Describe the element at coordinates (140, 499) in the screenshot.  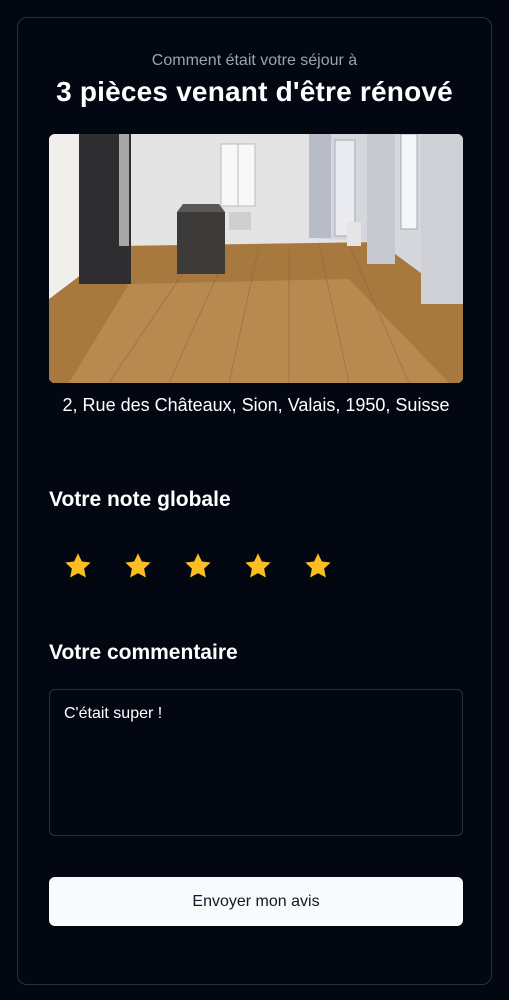
I see `rating-label: Votre note globale` at that location.